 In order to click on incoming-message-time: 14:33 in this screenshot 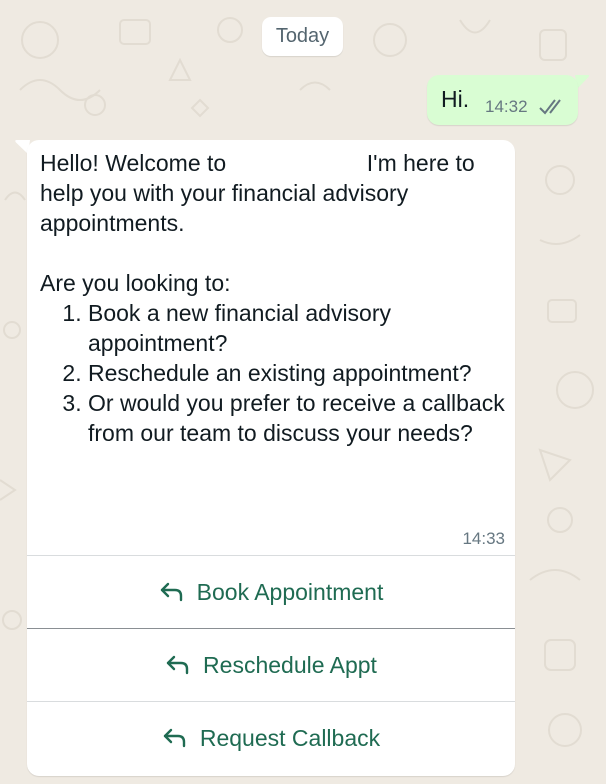, I will do `click(483, 538)`.